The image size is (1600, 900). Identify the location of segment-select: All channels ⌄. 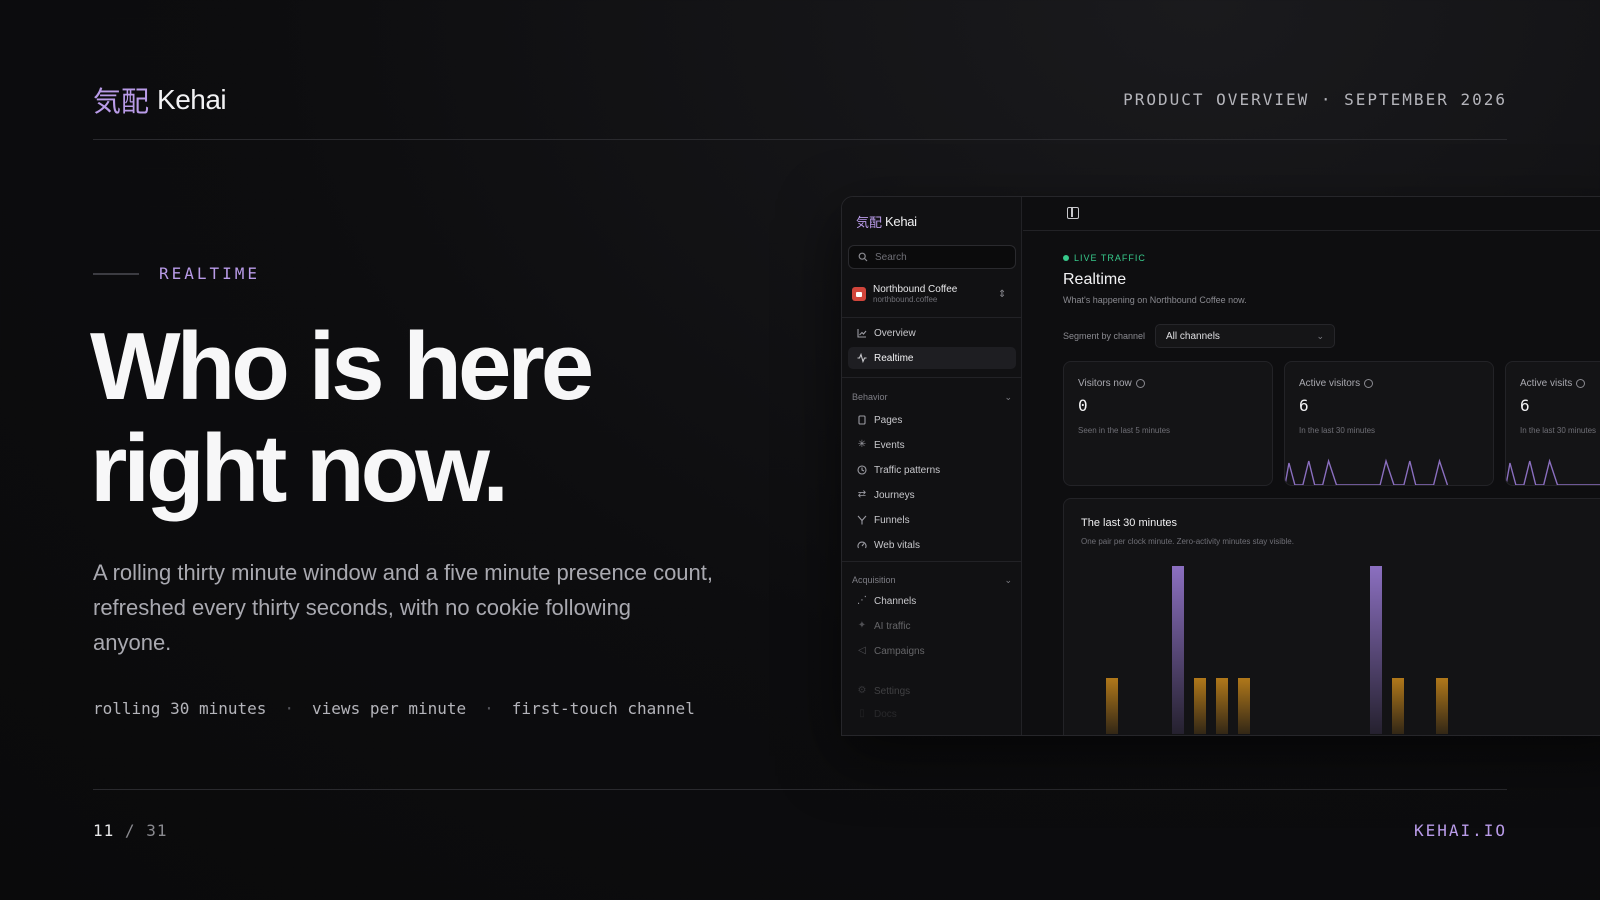
(1245, 336).